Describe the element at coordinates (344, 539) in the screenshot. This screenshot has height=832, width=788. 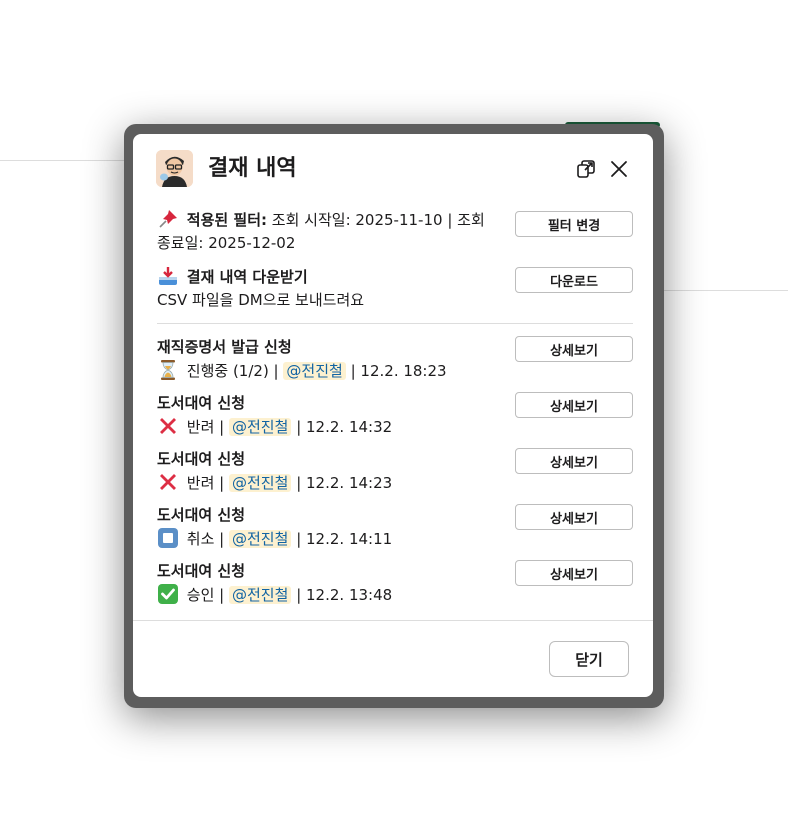
I see `item-time: | 12.2. 14:11` at that location.